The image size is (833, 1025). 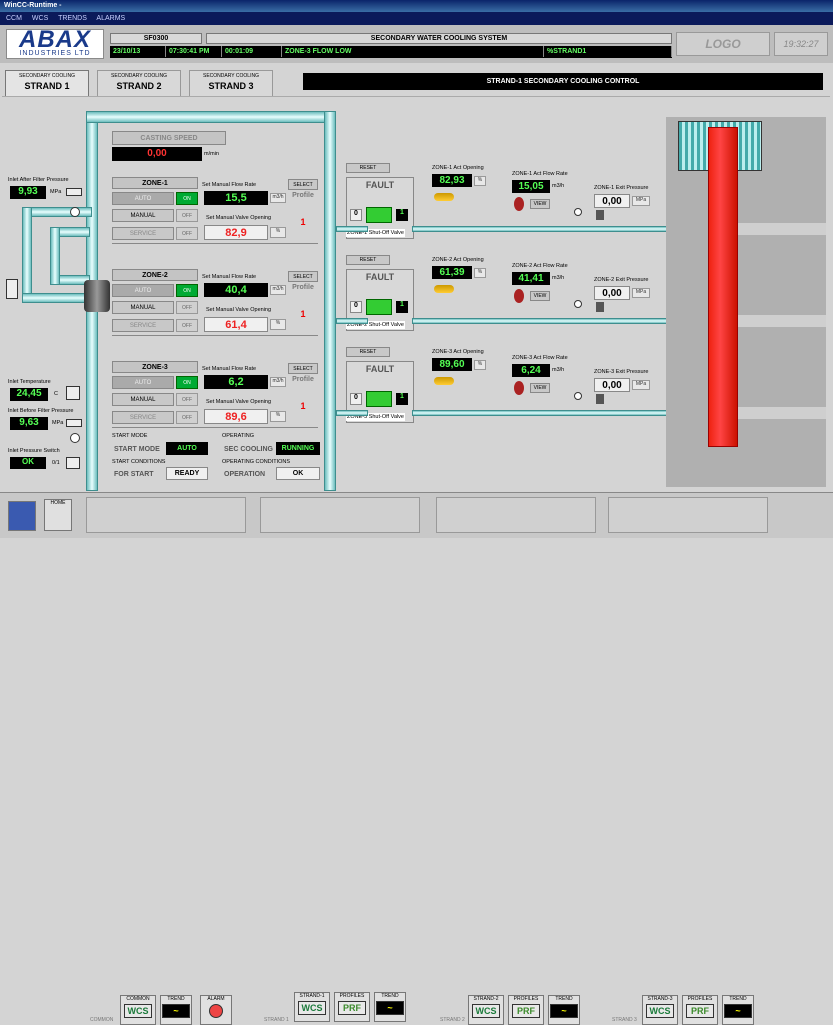 I want to click on menu-ccm: CCM, so click(x=14, y=18).